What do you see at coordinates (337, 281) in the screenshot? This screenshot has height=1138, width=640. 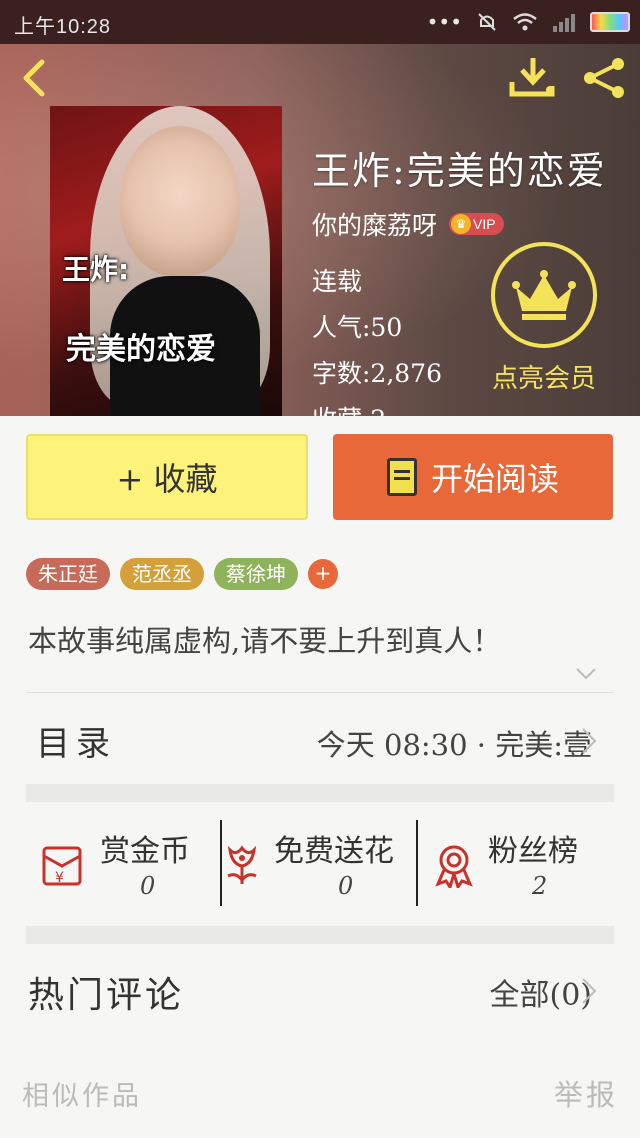 I see `serial-status: 连载` at bounding box center [337, 281].